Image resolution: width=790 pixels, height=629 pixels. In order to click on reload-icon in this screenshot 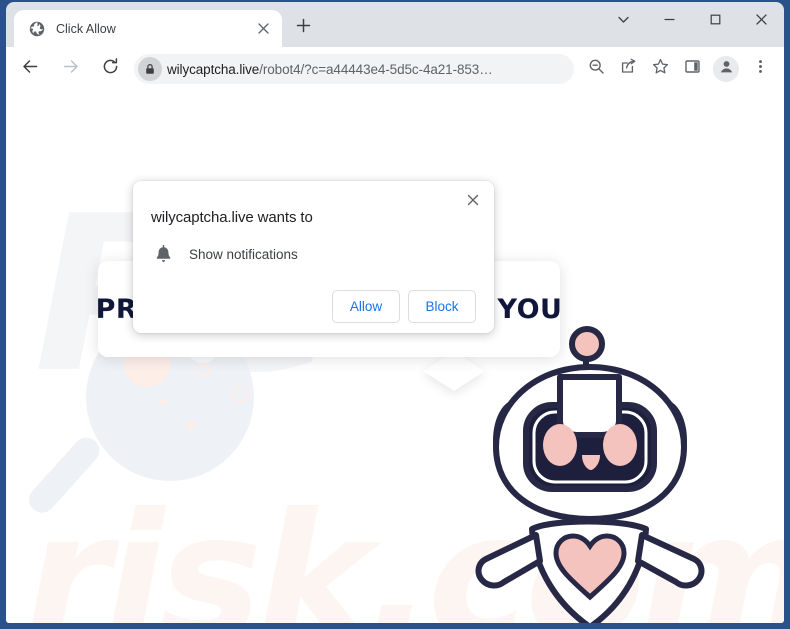, I will do `click(110, 69)`.